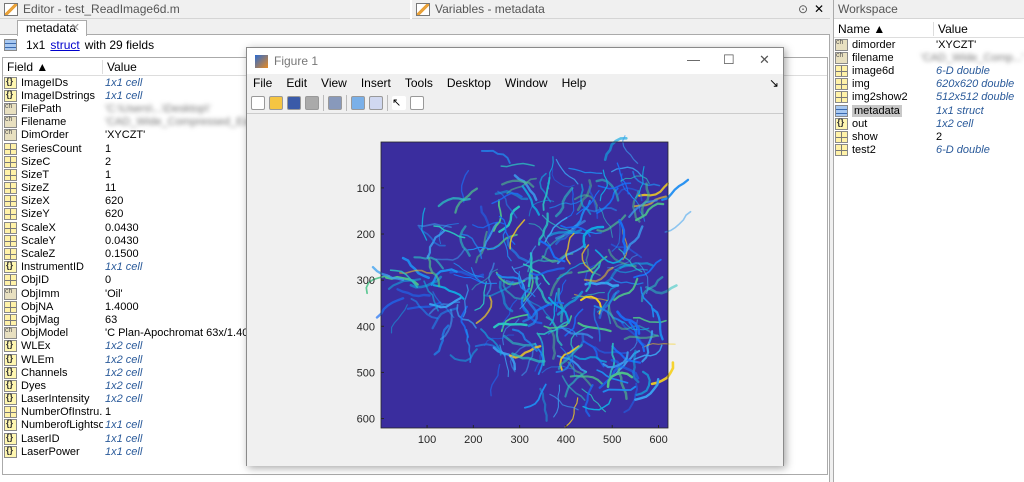  What do you see at coordinates (417, 102) in the screenshot?
I see `property-editor-icon` at bounding box center [417, 102].